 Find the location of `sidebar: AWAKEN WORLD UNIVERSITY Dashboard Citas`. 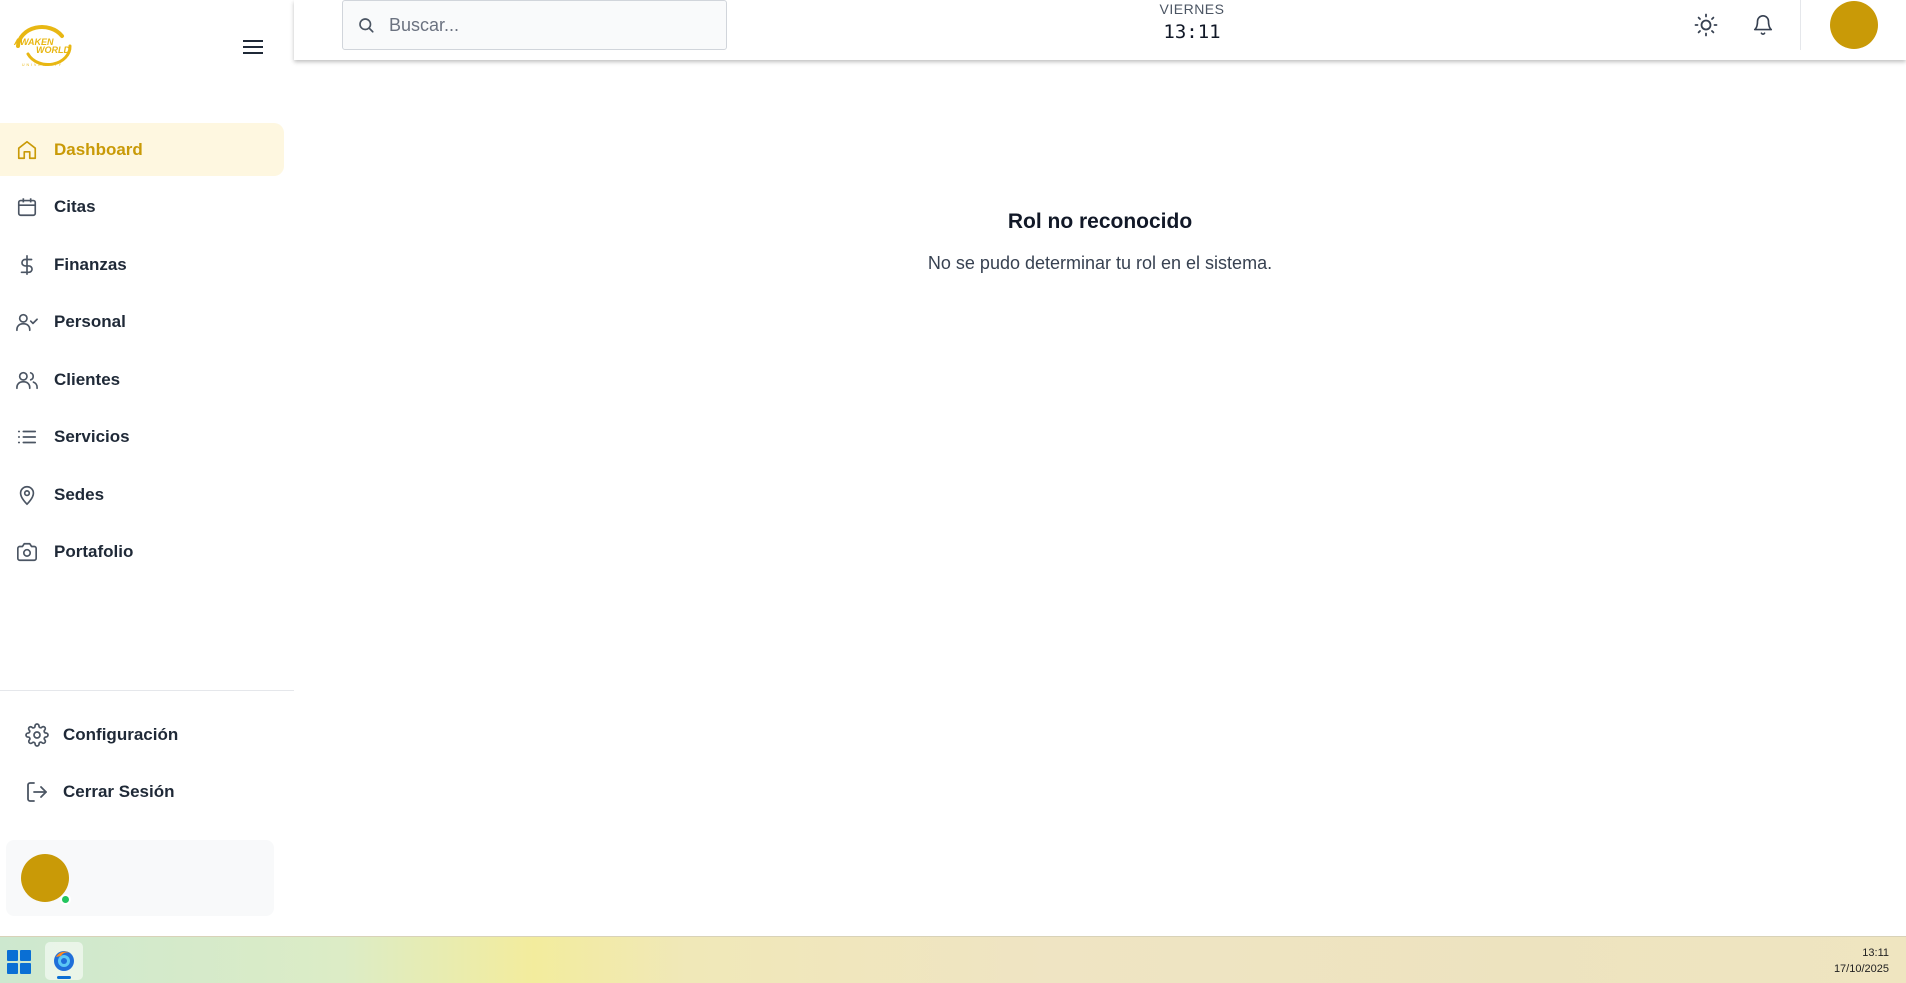

sidebar: AWAKEN WORLD UNIVERSITY Dashboard Citas is located at coordinates (147, 468).